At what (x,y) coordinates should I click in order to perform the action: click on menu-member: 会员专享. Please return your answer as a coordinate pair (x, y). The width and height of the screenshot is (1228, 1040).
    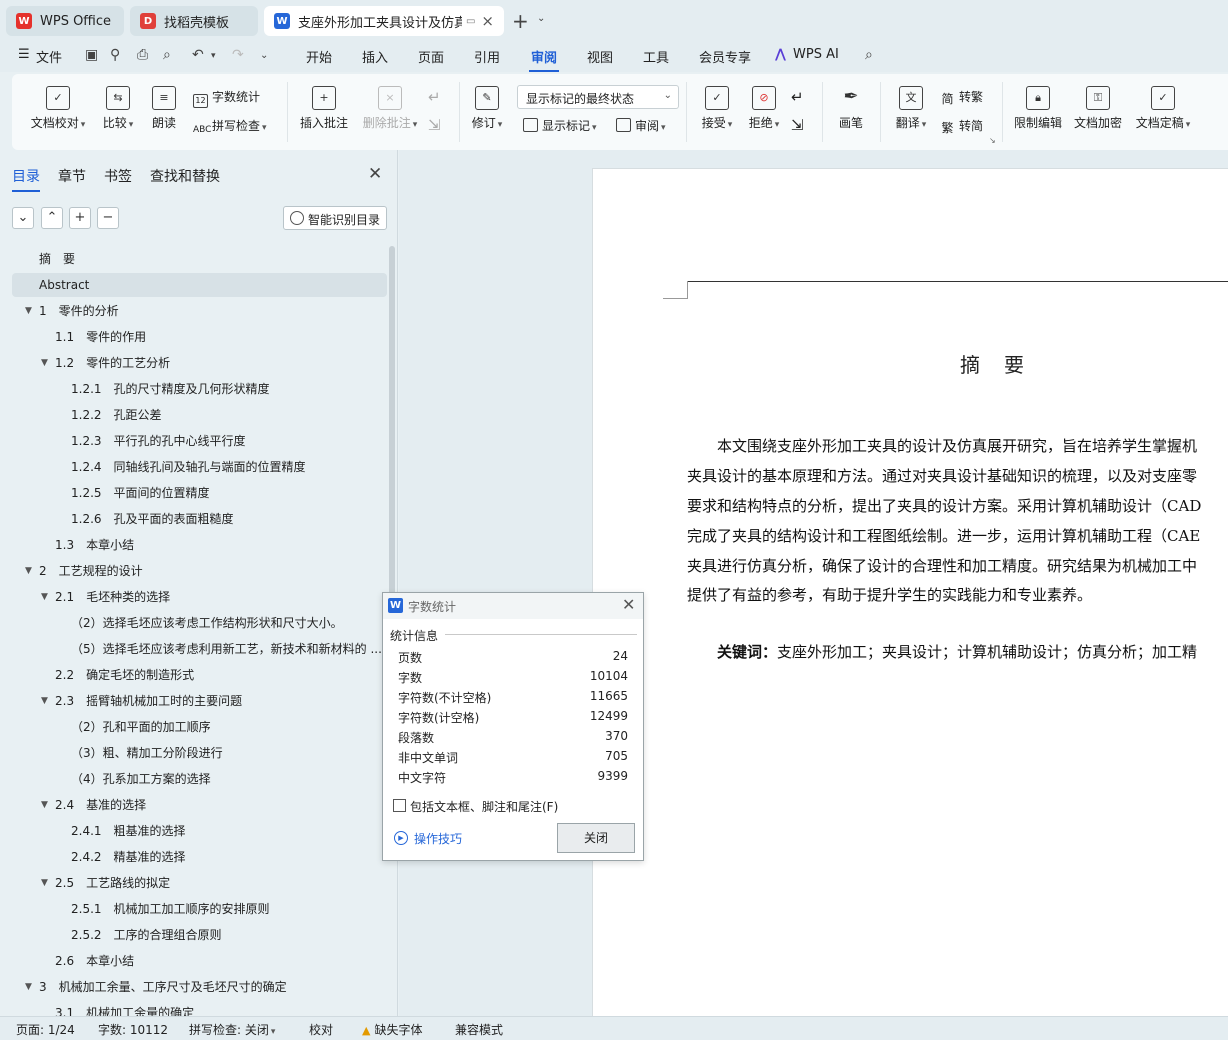
    Looking at the image, I should click on (725, 56).